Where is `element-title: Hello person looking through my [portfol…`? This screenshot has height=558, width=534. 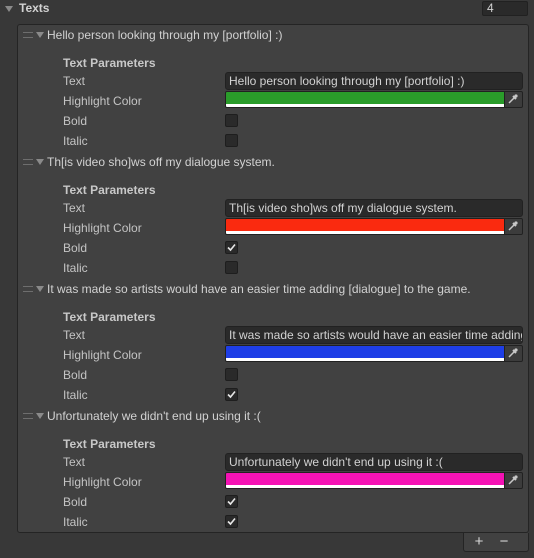 element-title: Hello person looking through my [portfol… is located at coordinates (164, 35).